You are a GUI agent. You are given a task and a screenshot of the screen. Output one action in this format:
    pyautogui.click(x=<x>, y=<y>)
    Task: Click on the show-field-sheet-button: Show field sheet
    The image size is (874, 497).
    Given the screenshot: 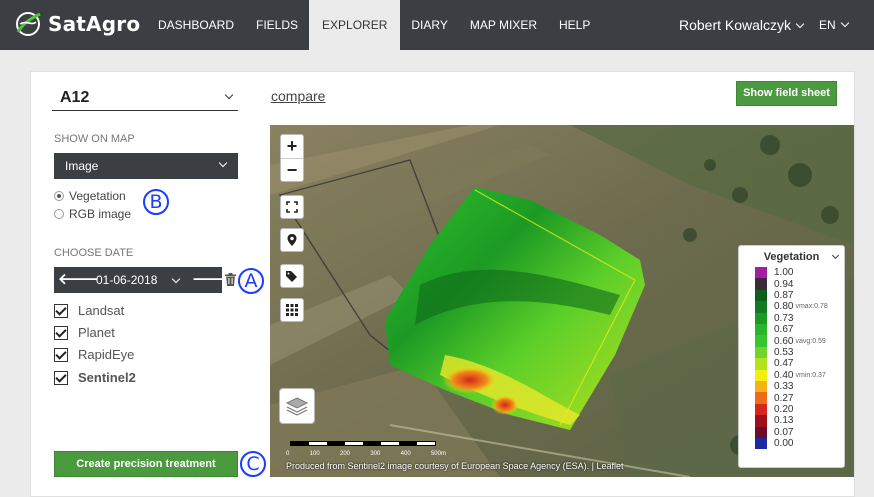 What is the action you would take?
    pyautogui.click(x=786, y=93)
    